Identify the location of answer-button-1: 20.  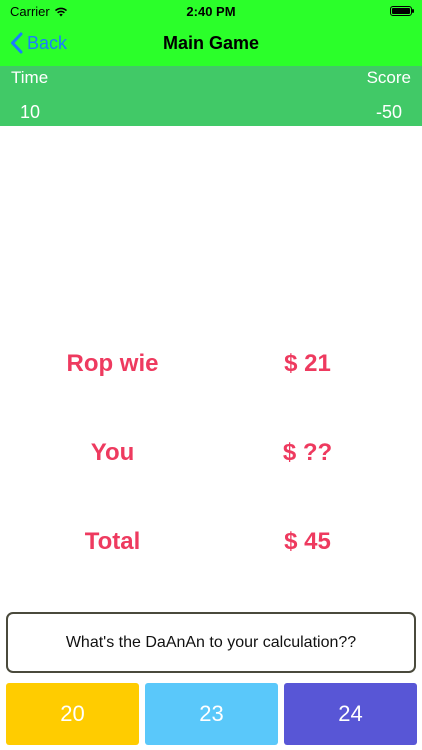
(72, 714).